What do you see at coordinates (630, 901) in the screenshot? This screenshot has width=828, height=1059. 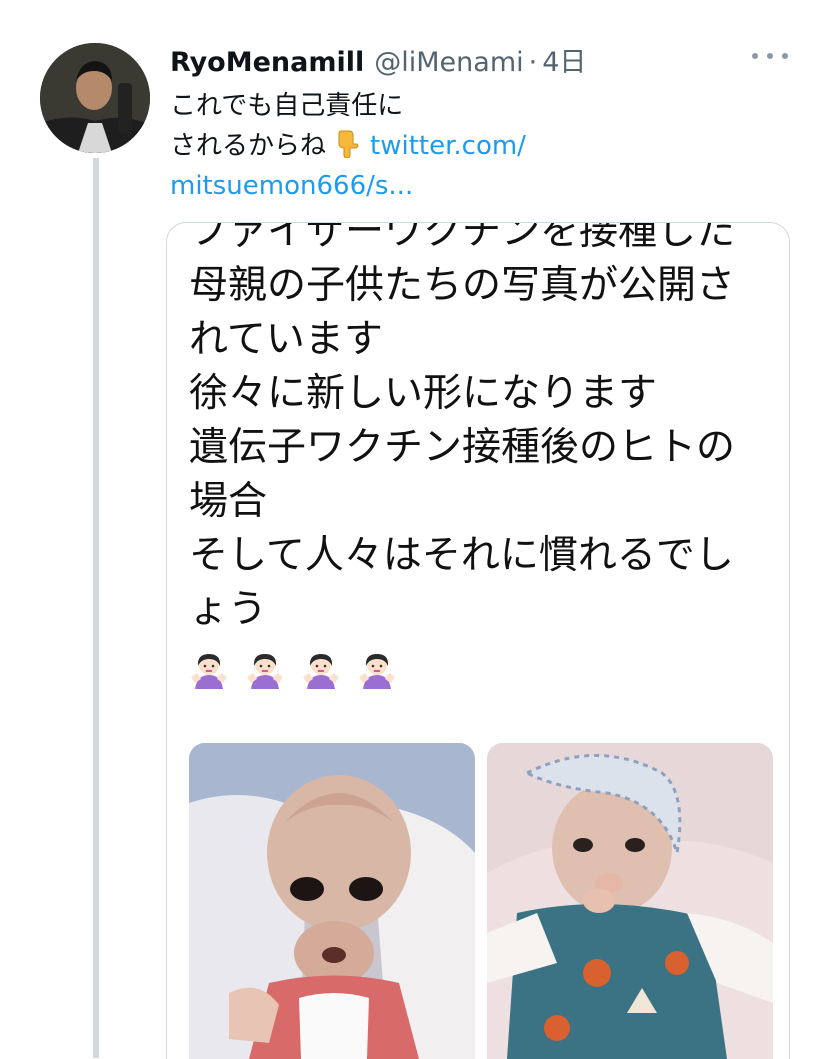 I see `baby-photo-right` at bounding box center [630, 901].